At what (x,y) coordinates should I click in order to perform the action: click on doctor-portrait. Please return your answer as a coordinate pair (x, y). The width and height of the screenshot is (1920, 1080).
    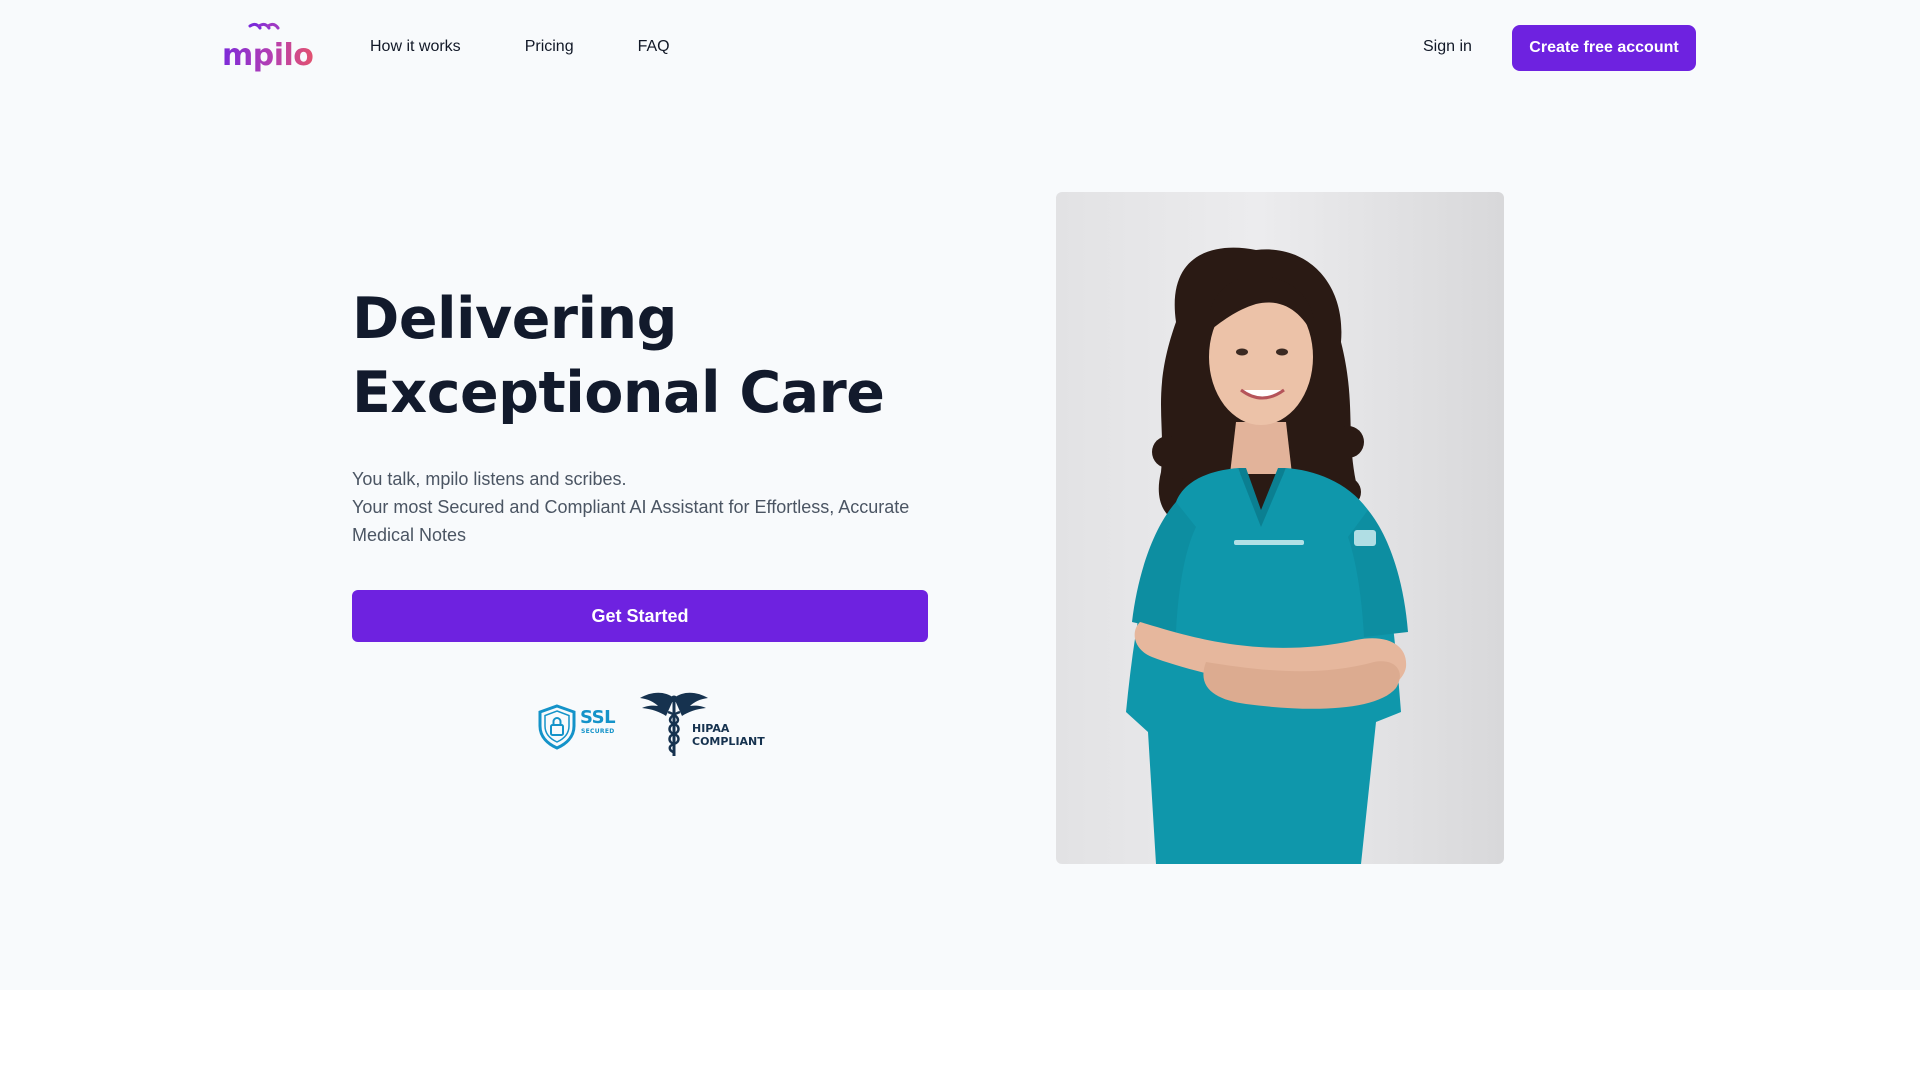
    Looking at the image, I should click on (1280, 528).